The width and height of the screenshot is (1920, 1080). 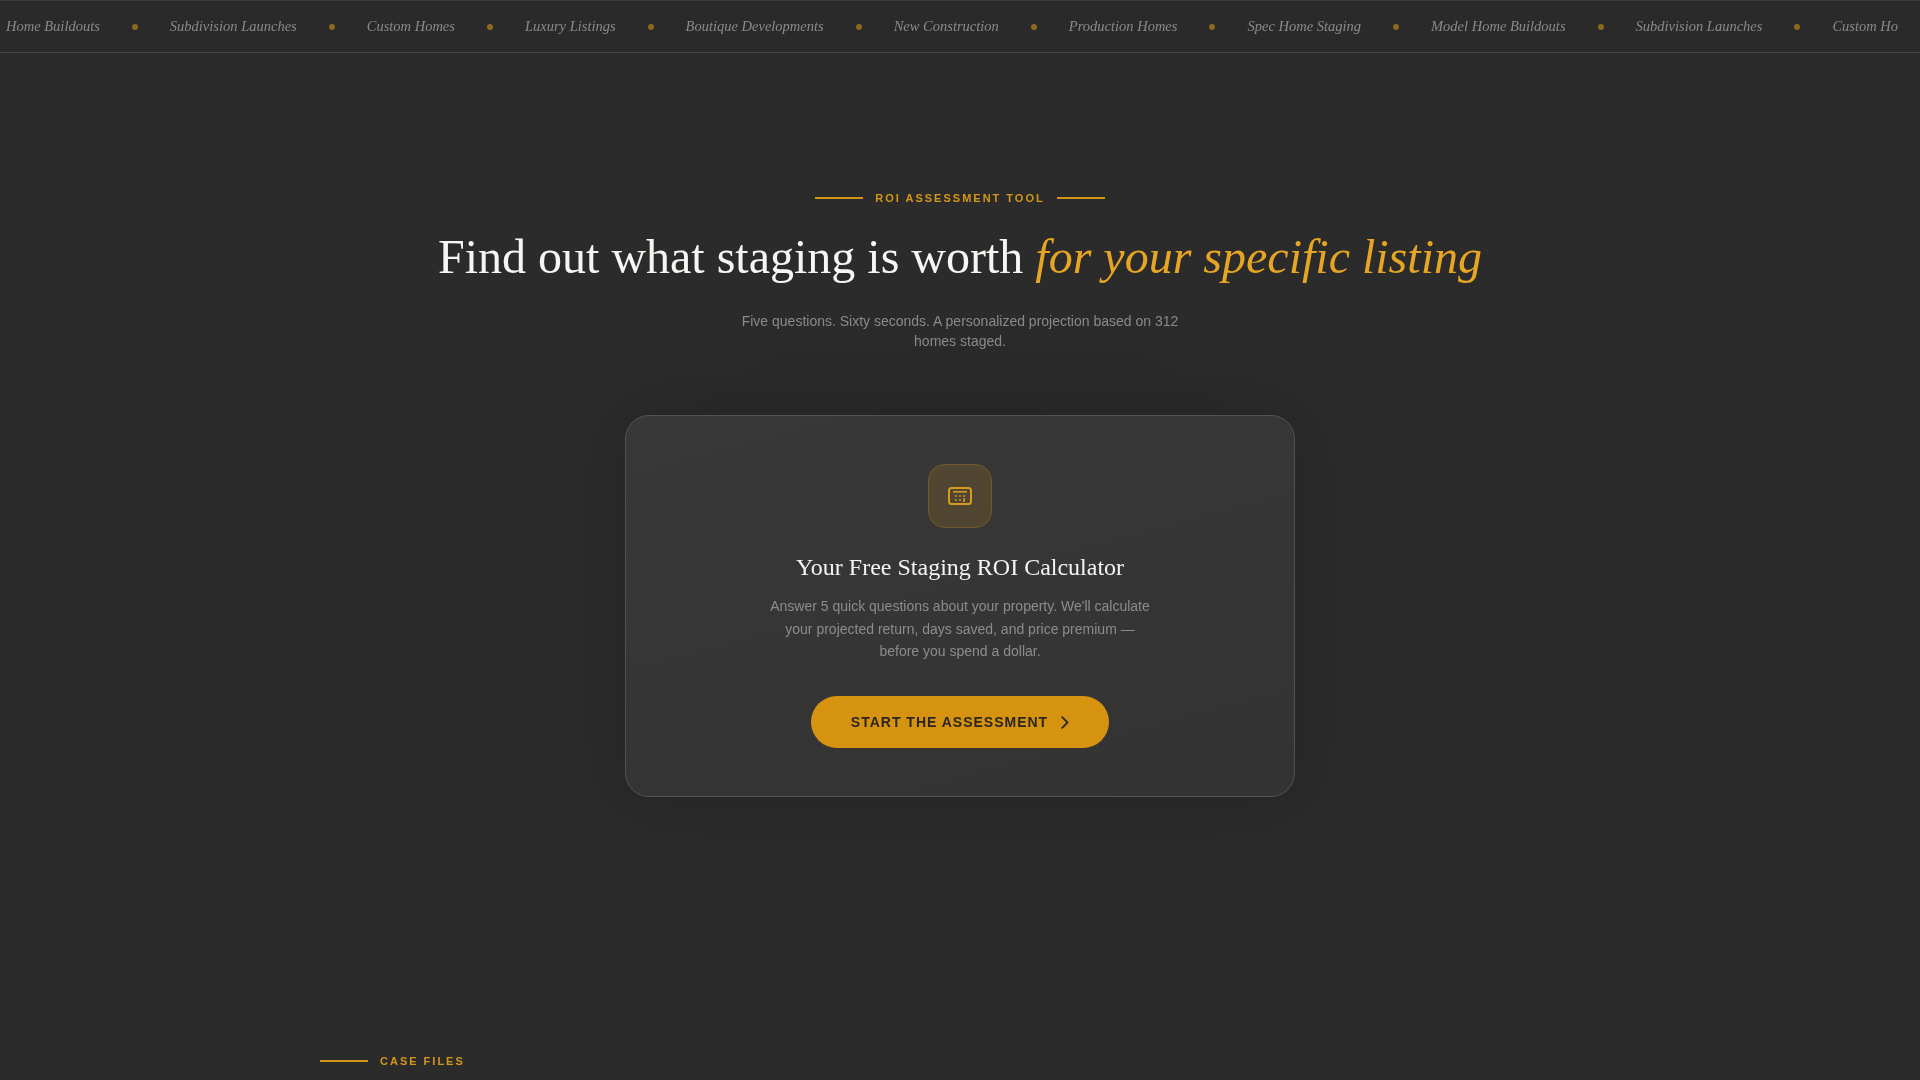 What do you see at coordinates (946, 26) in the screenshot?
I see `ticker-item: New Construction` at bounding box center [946, 26].